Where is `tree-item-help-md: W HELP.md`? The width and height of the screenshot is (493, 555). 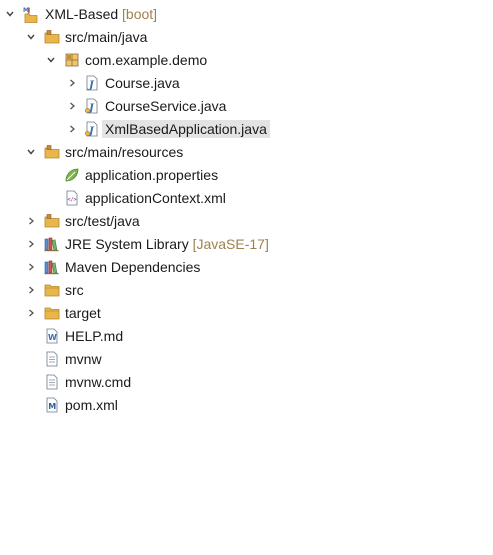
tree-item-help-md: W HELP.md is located at coordinates (246, 336).